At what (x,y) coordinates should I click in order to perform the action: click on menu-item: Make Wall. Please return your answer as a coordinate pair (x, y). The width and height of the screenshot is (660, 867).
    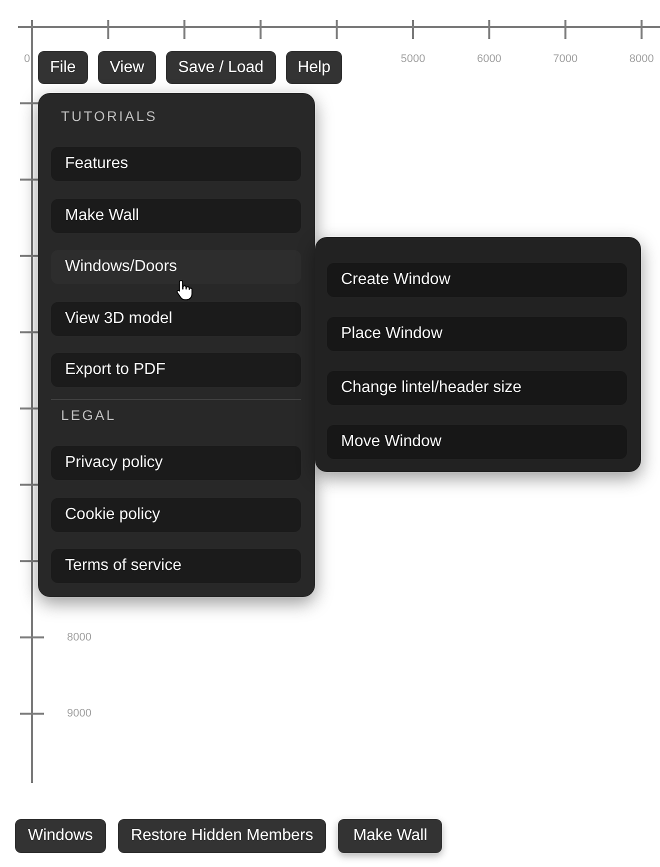
    Looking at the image, I should click on (176, 215).